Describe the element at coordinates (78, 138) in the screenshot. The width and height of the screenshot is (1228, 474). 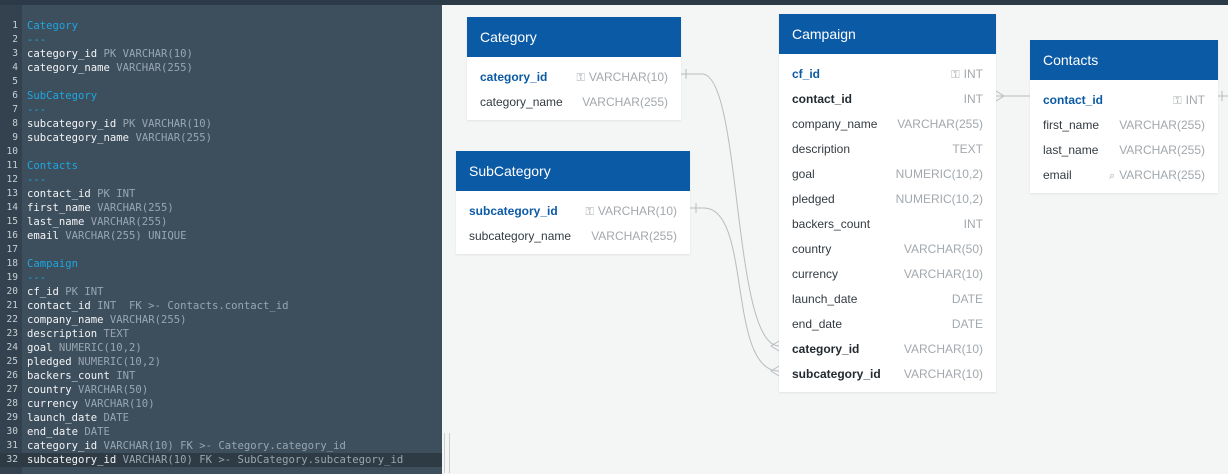
I see `code-token-name: subcategory_name` at that location.